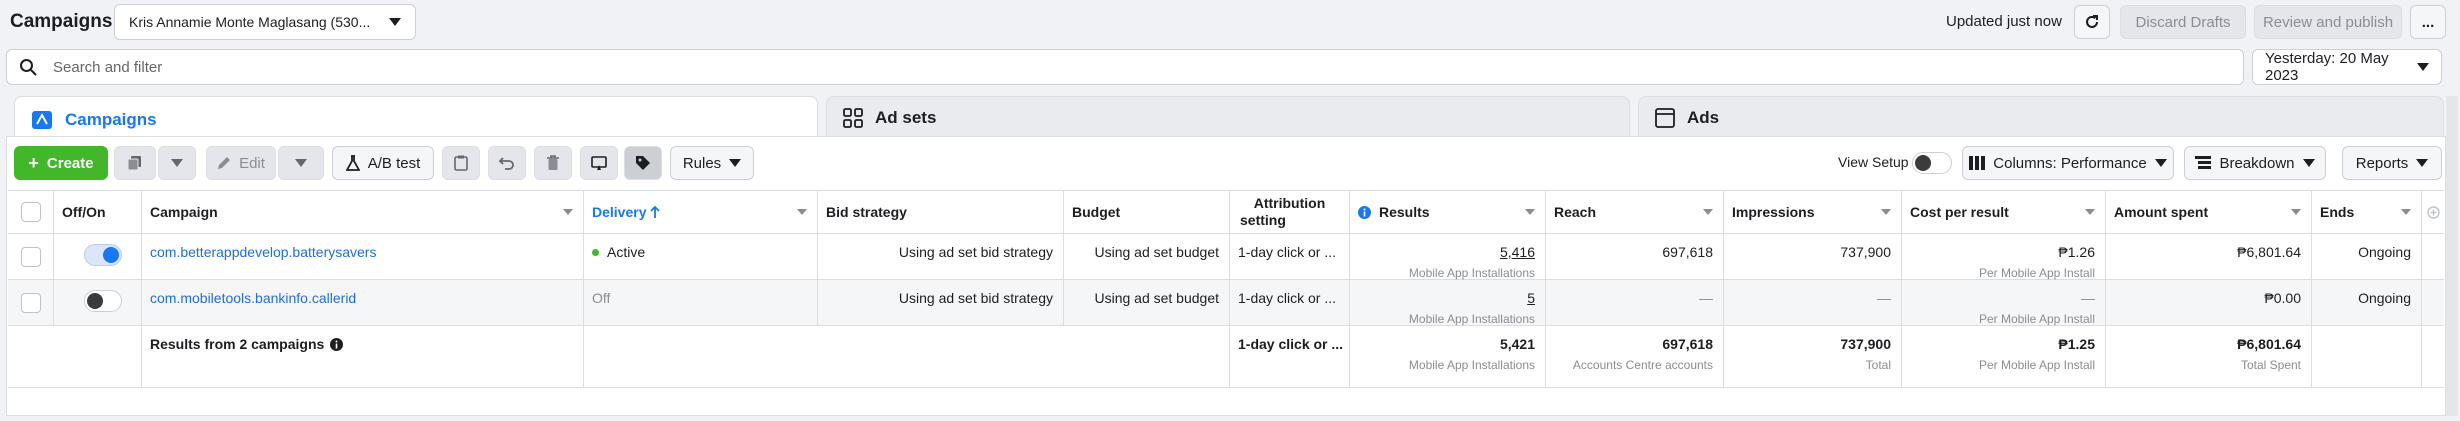  What do you see at coordinates (2255, 163) in the screenshot?
I see `breakdown-selector: Breakdown` at bounding box center [2255, 163].